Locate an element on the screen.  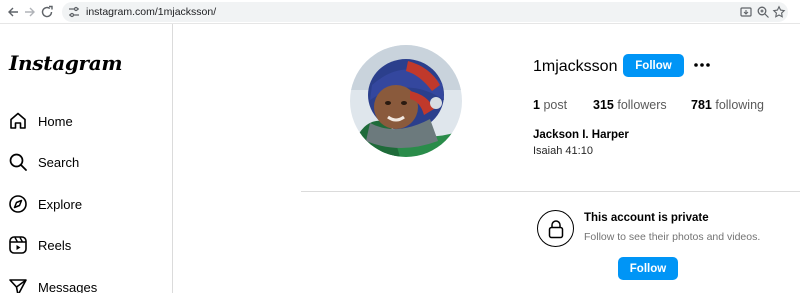
followers-count: 315 is located at coordinates (603, 105).